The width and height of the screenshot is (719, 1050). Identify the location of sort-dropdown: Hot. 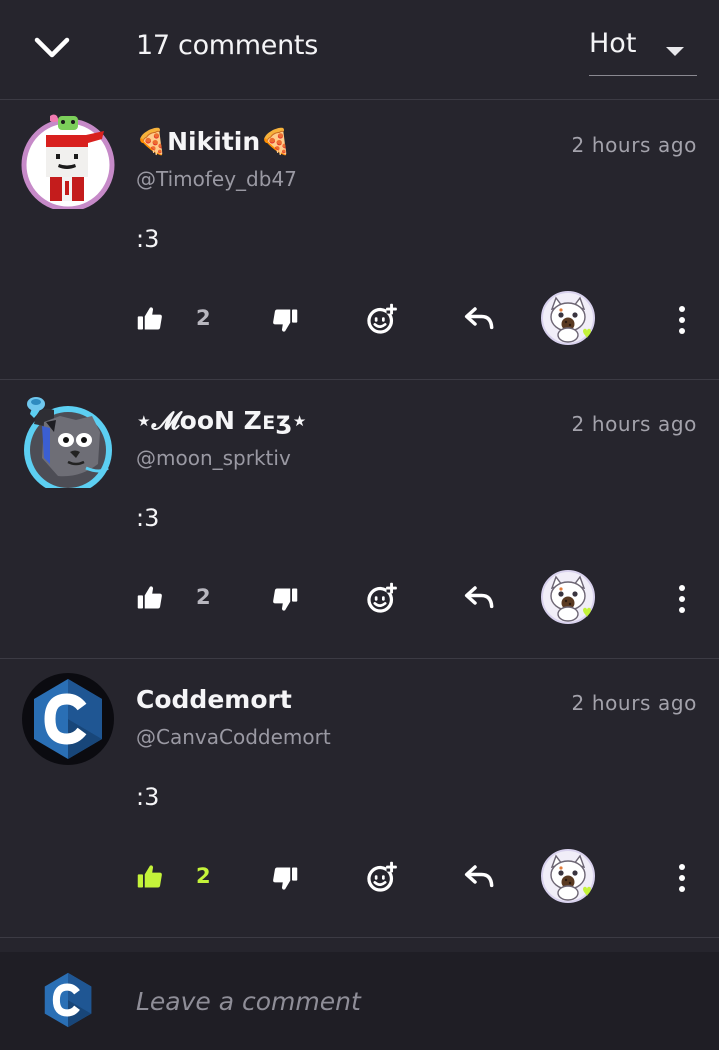
(643, 52).